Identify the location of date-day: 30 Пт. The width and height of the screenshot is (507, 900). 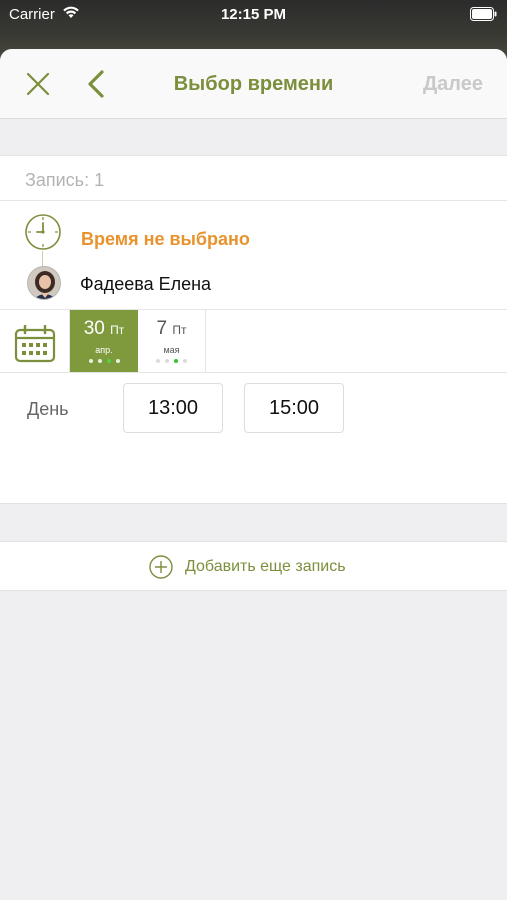
(104, 328).